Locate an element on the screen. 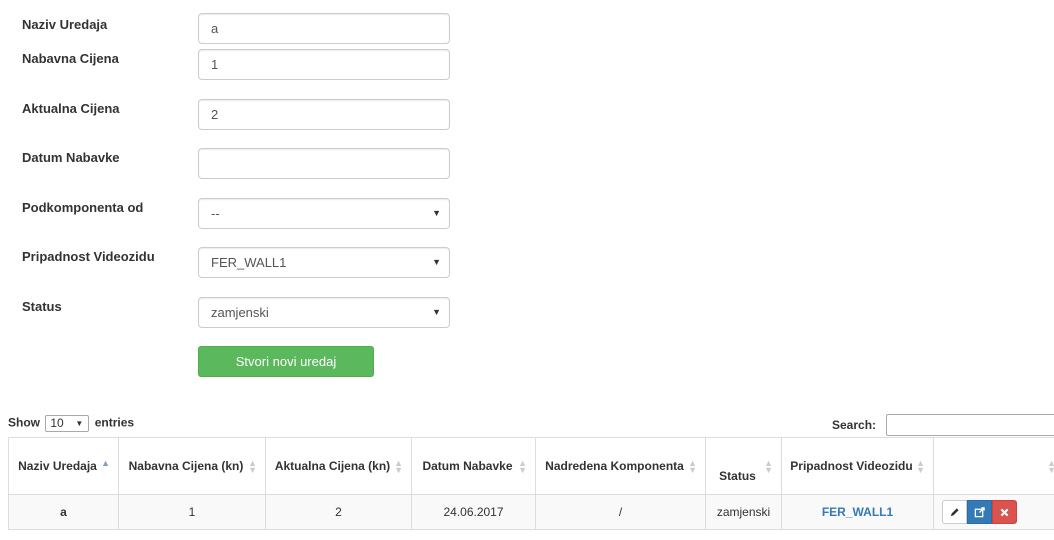 The image size is (1054, 540). datum-nabavke-input is located at coordinates (324, 163).